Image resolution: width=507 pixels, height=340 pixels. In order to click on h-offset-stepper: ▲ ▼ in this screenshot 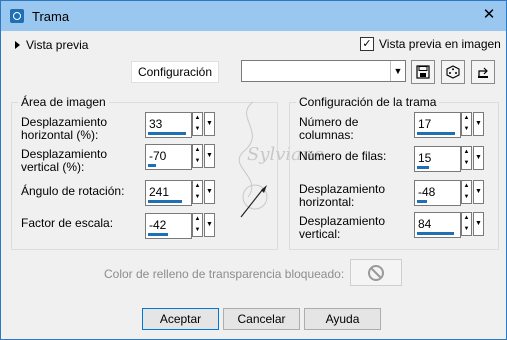, I will do `click(197, 124)`.